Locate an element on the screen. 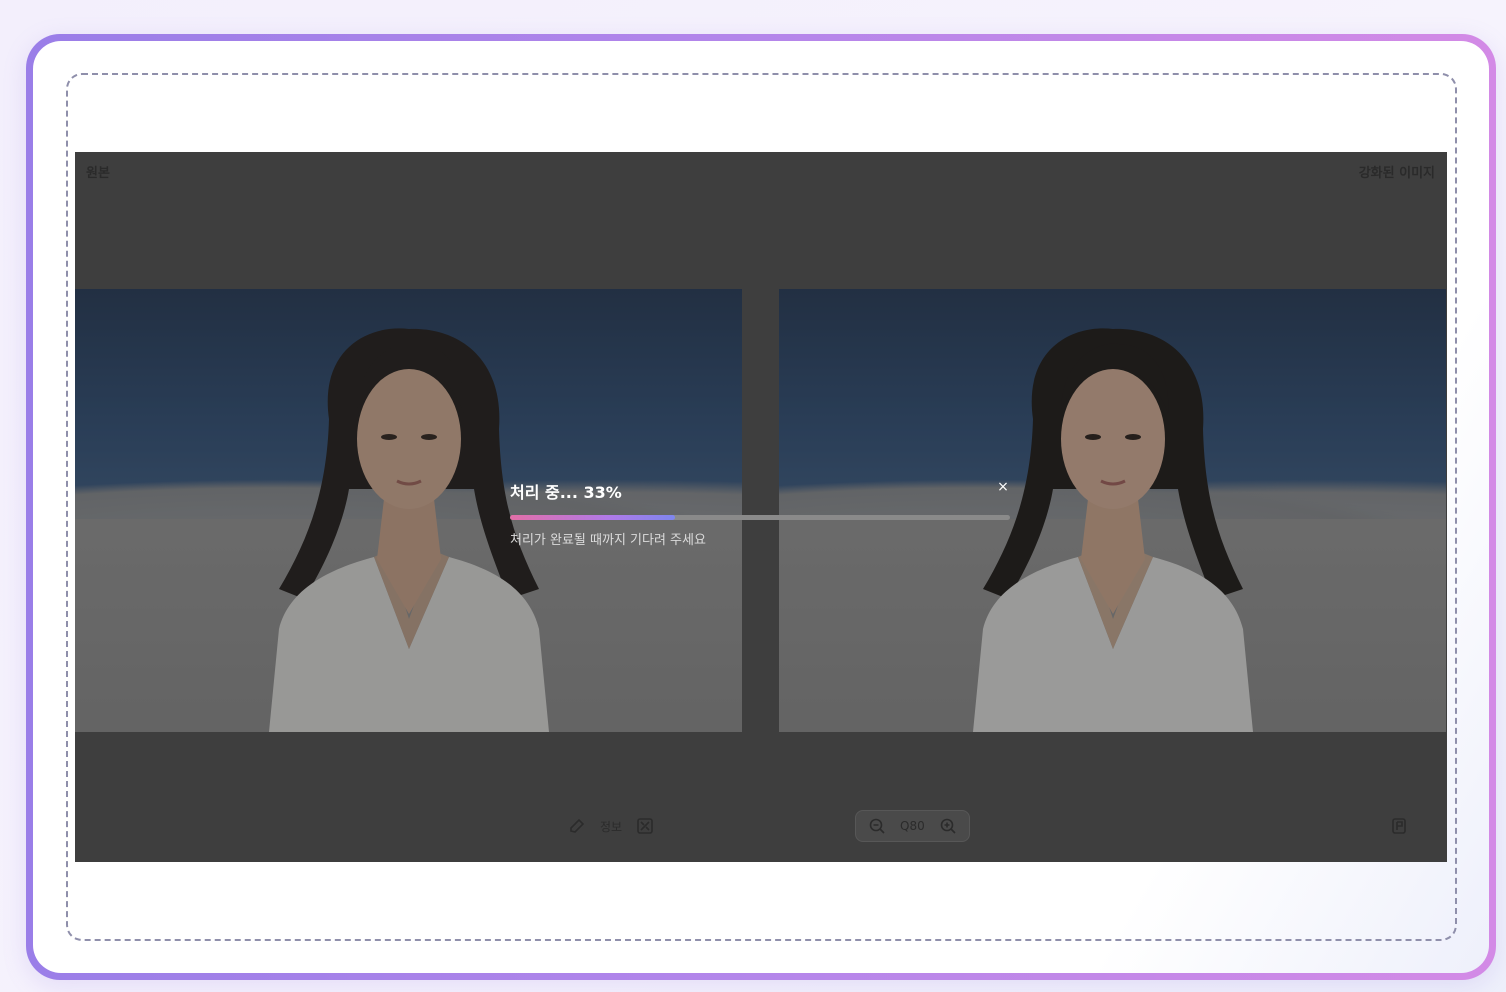 The height and width of the screenshot is (992, 1506). zoom-out-icon is located at coordinates (877, 826).